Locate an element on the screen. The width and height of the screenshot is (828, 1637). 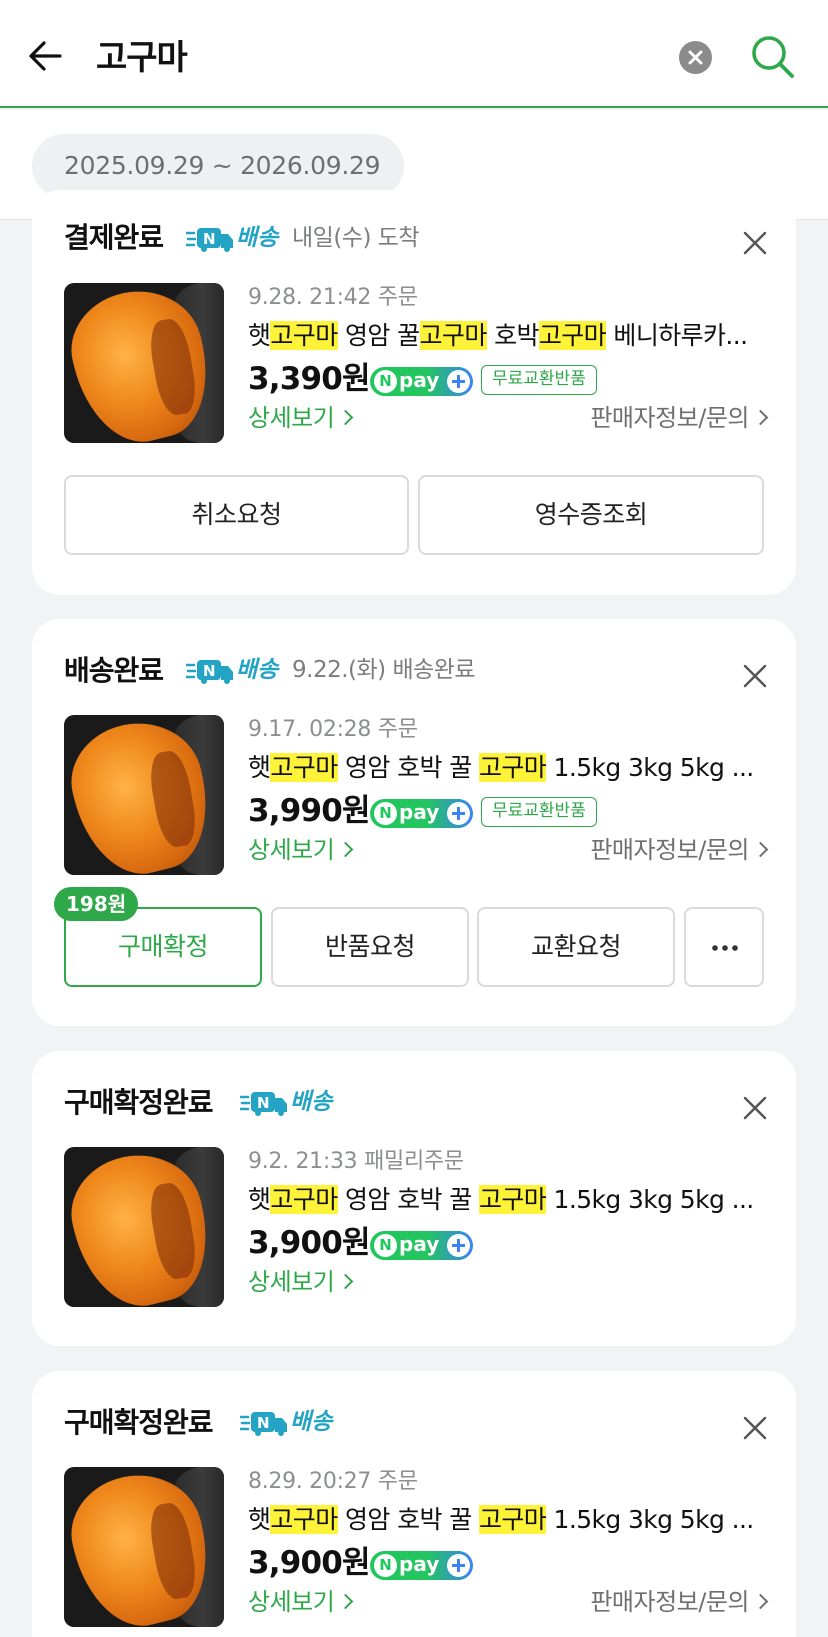
delivery-info: 내일(수) 도착 is located at coordinates (356, 238).